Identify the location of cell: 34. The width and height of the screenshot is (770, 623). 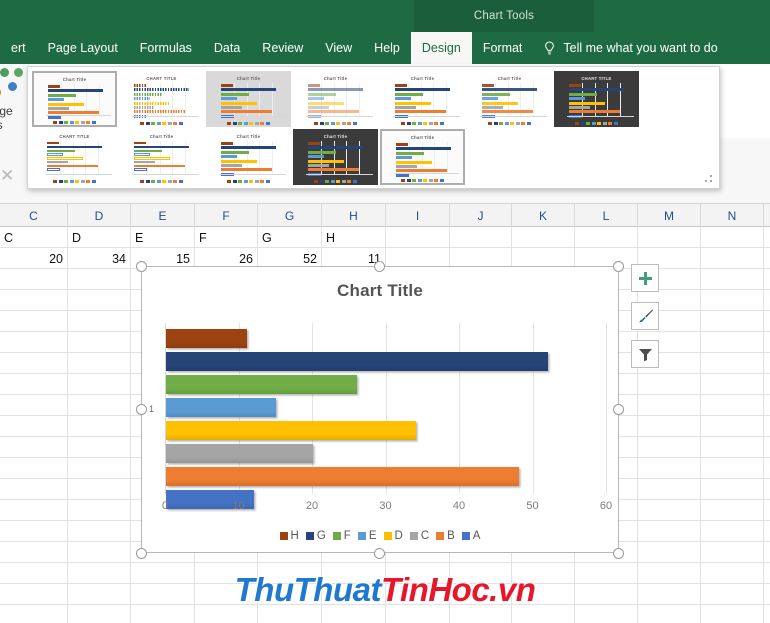
(99, 258).